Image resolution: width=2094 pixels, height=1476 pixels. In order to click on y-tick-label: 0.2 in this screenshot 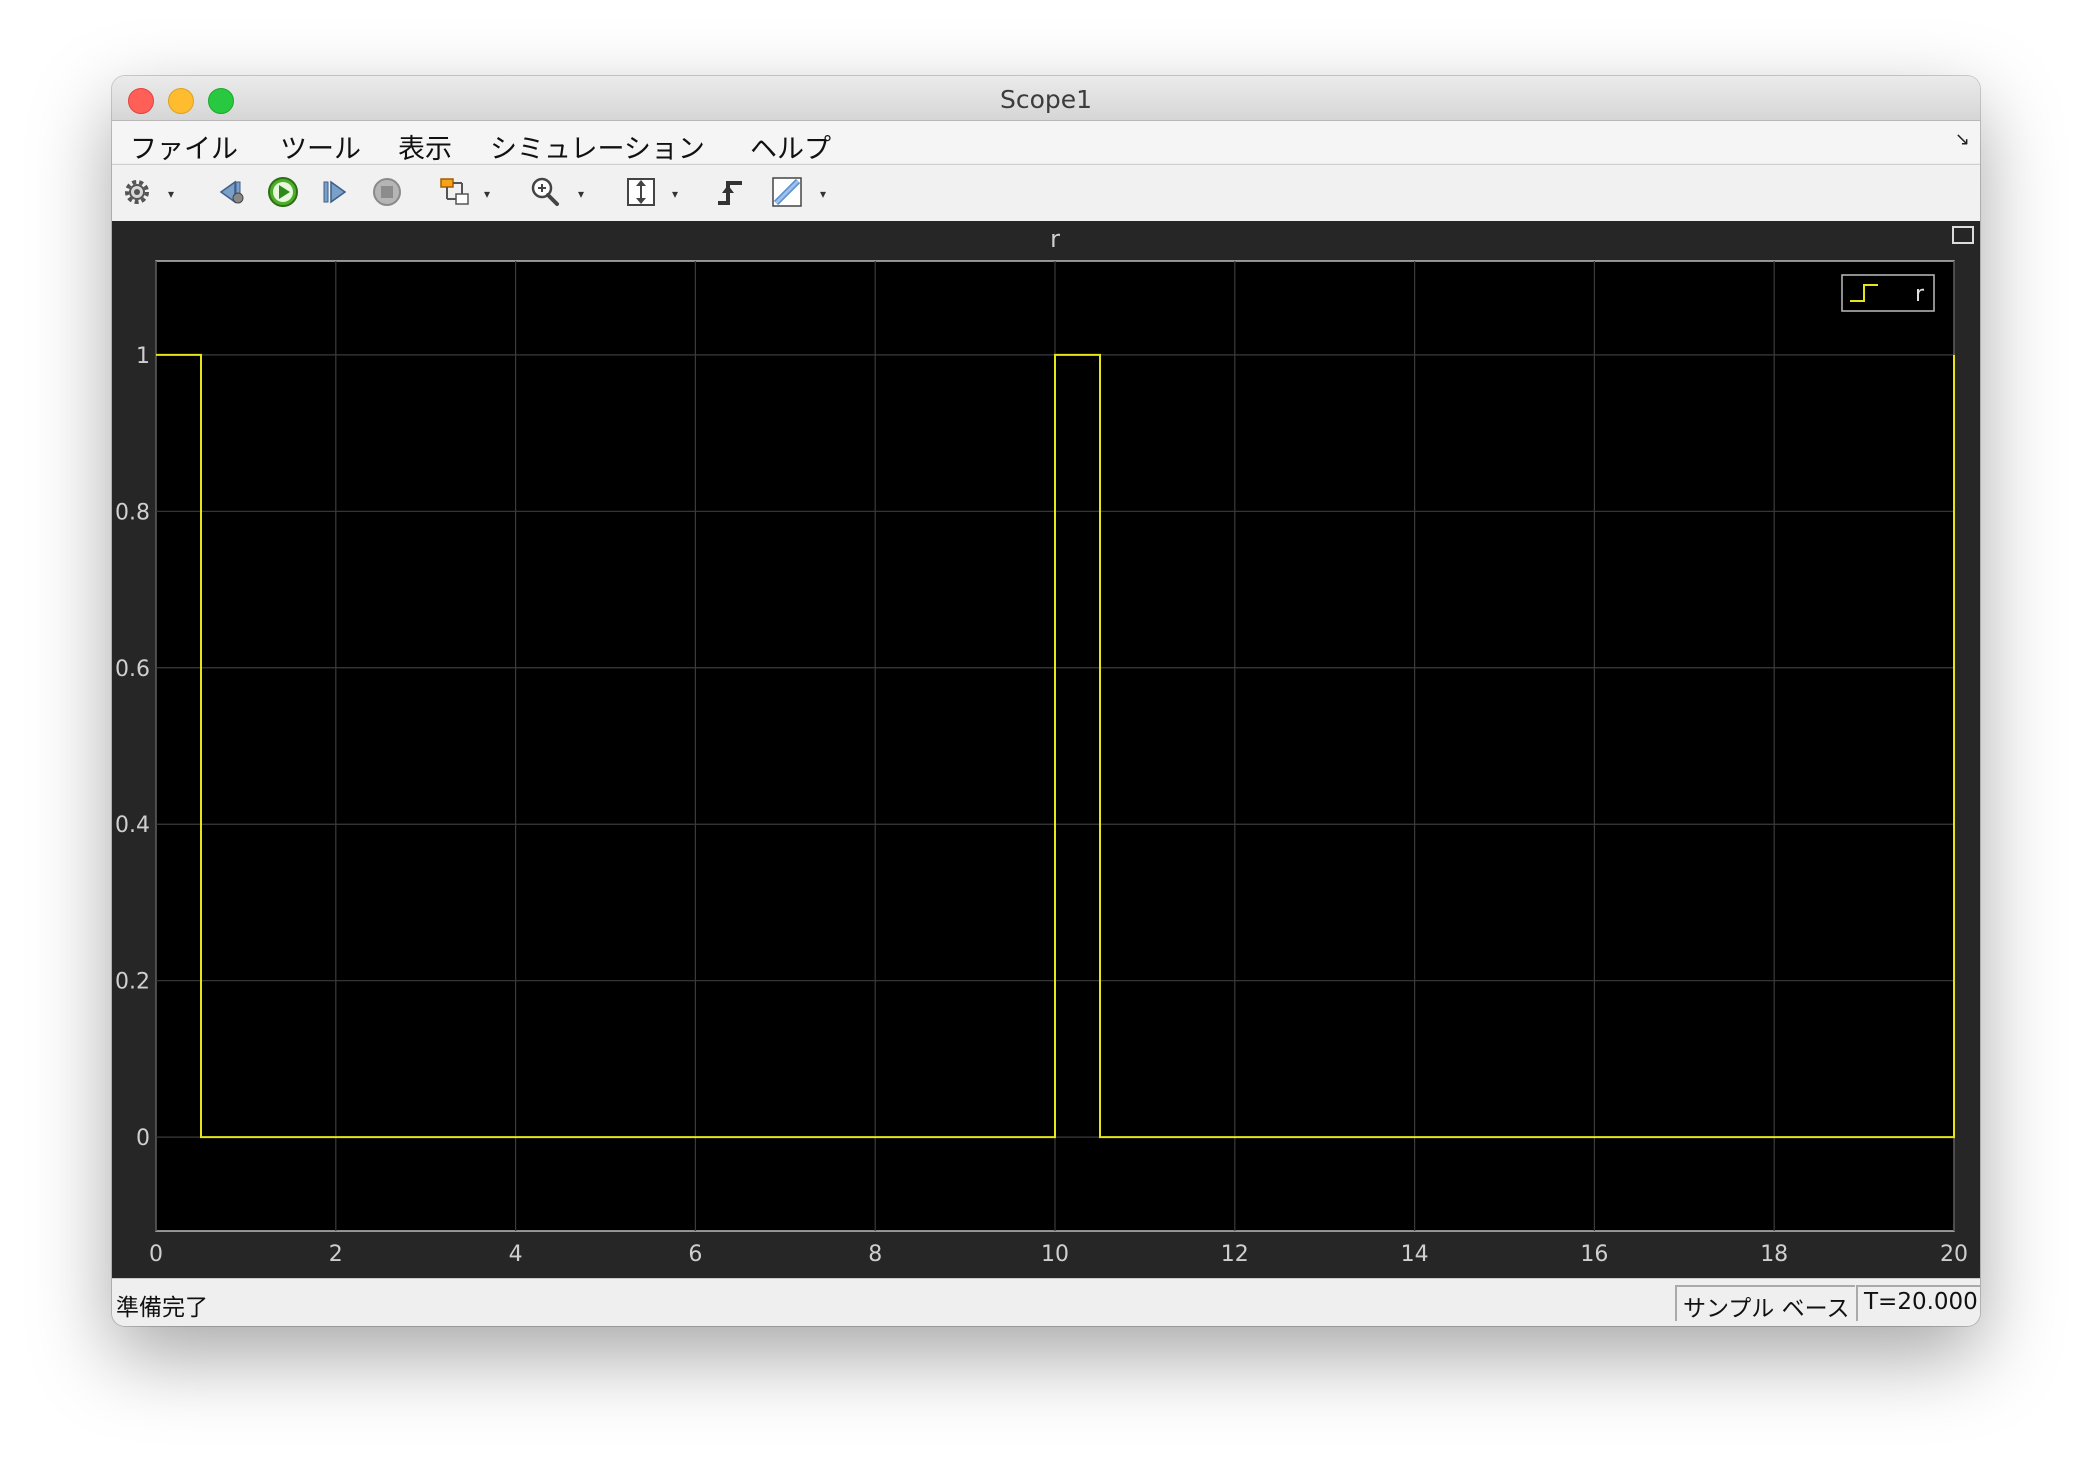, I will do `click(132, 982)`.